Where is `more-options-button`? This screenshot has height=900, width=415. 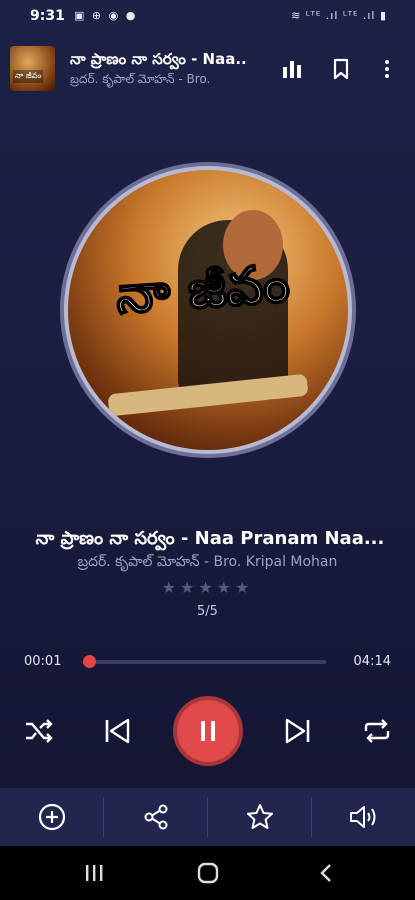 more-options-button is located at coordinates (387, 69).